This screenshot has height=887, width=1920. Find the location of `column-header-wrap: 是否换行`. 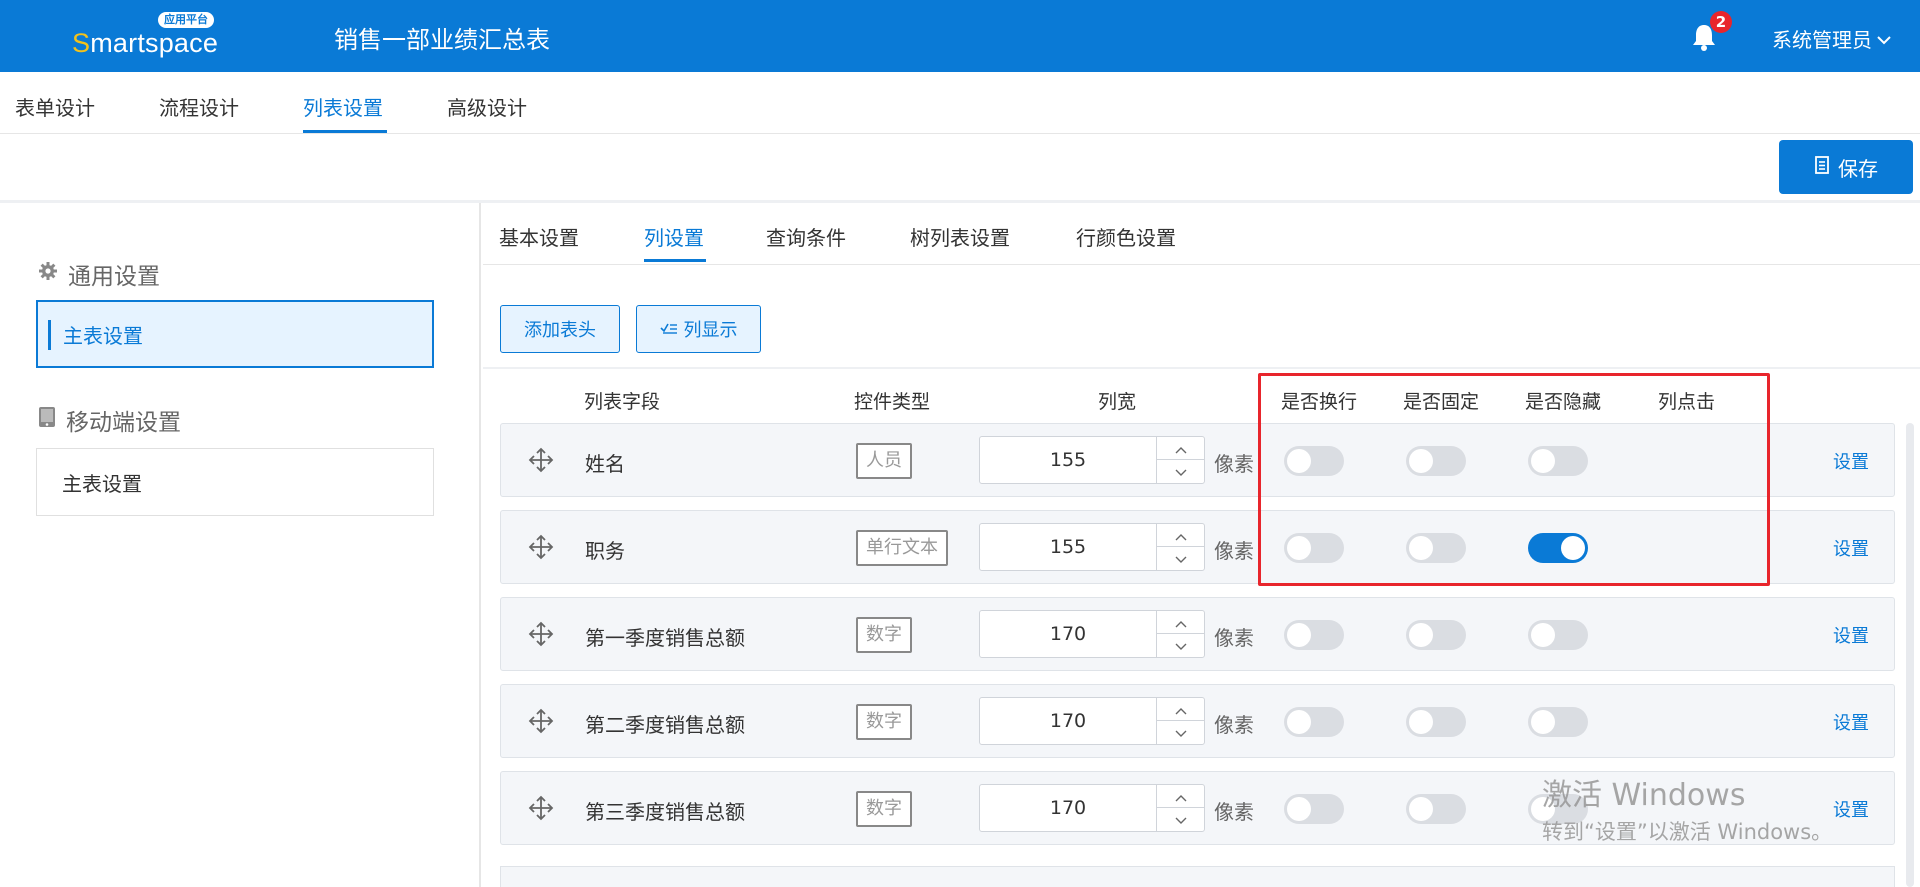

column-header-wrap: 是否换行 is located at coordinates (1319, 402).